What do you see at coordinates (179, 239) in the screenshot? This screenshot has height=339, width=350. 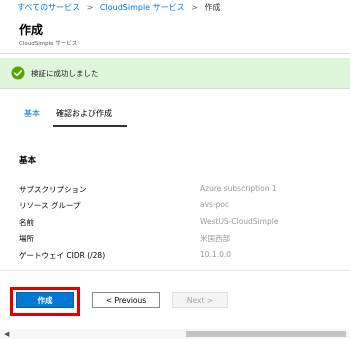 I see `summary-row-location: 場所 米国西部` at bounding box center [179, 239].